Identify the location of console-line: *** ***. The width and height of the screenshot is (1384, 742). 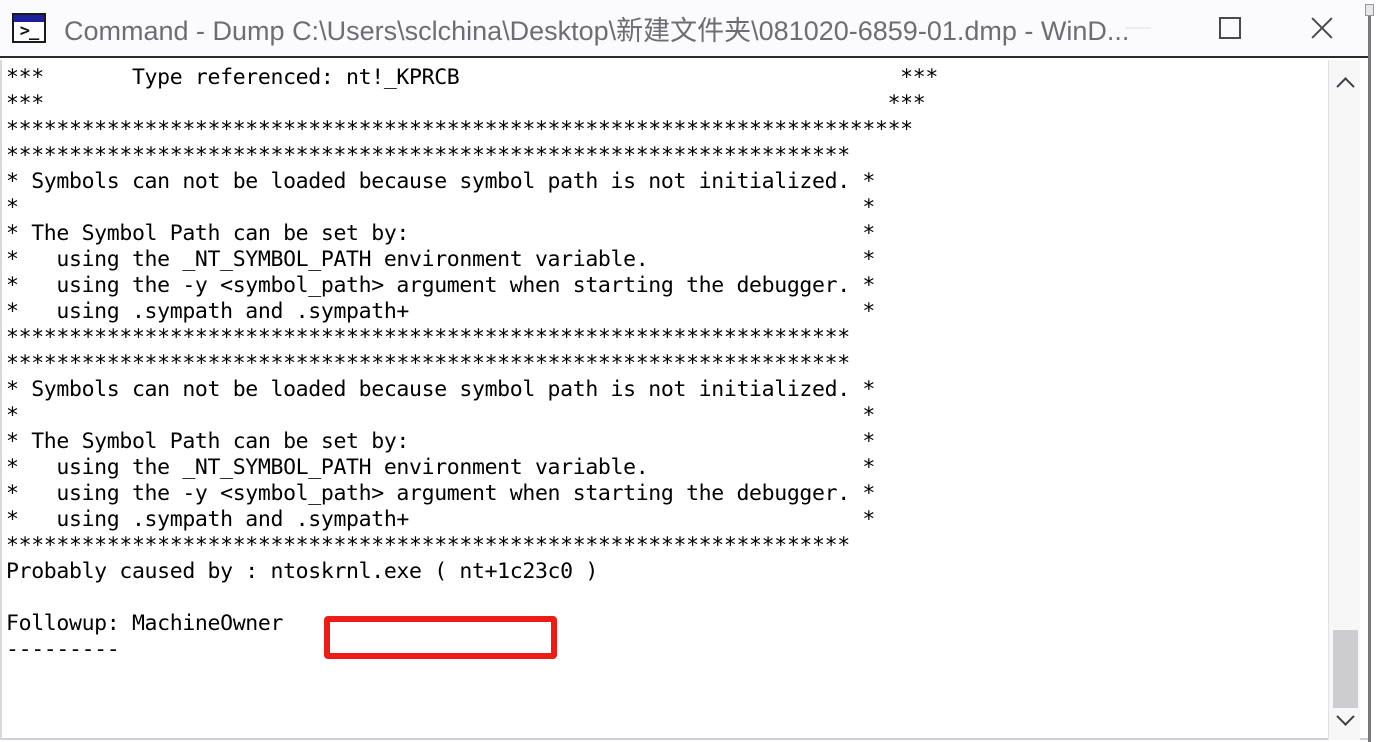
(466, 103).